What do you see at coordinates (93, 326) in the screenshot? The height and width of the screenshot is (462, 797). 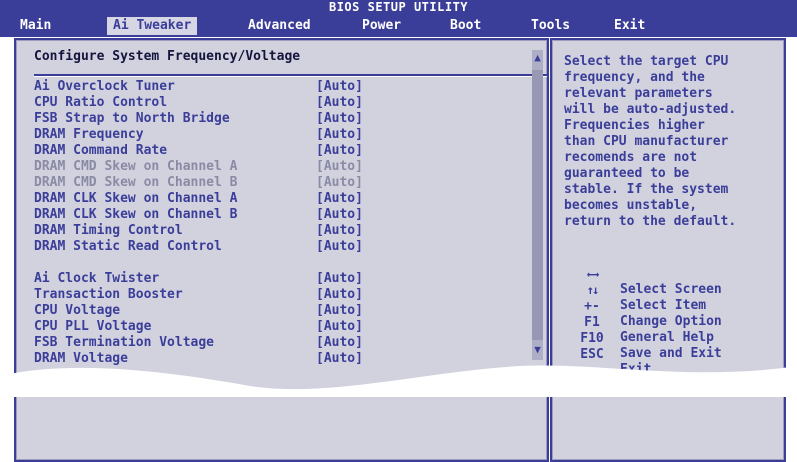 I see `setting-label: CPU PLL Voltage` at bounding box center [93, 326].